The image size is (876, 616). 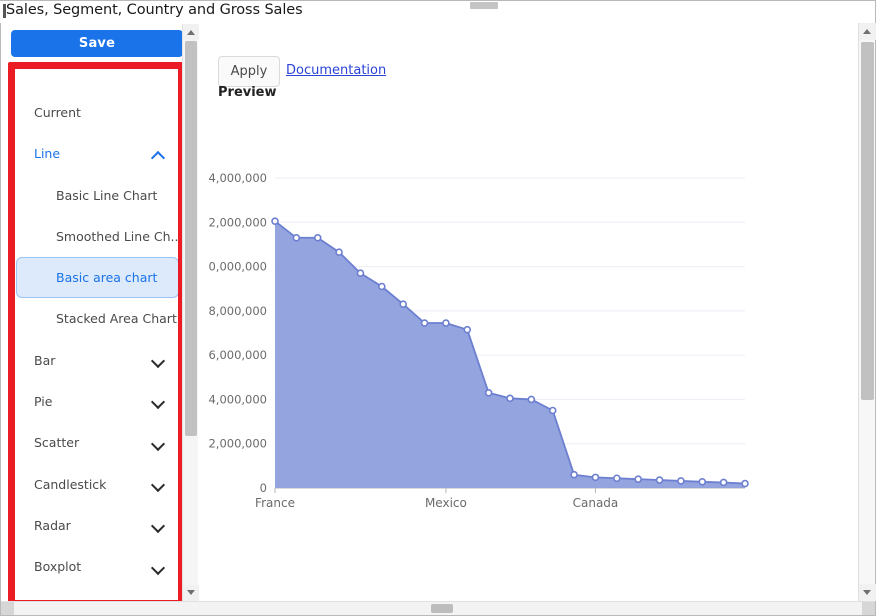 I want to click on sidebar-scroll-down-button, so click(x=191, y=593).